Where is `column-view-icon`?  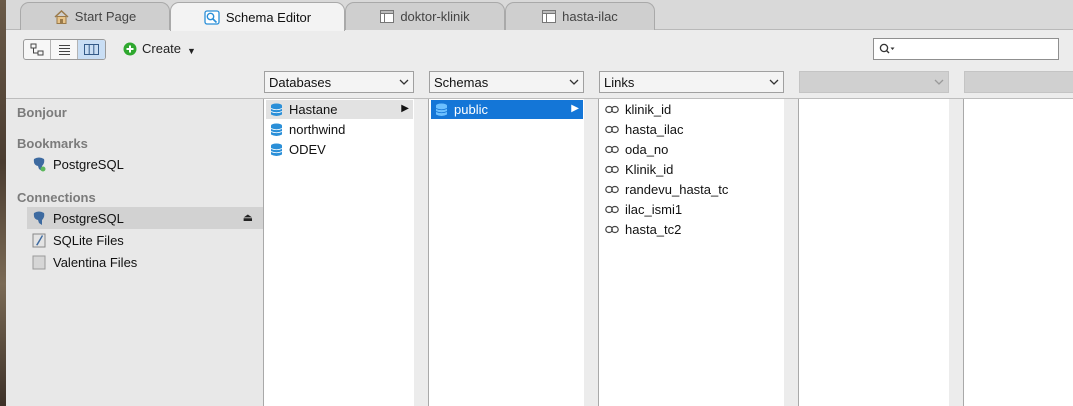 column-view-icon is located at coordinates (91, 49).